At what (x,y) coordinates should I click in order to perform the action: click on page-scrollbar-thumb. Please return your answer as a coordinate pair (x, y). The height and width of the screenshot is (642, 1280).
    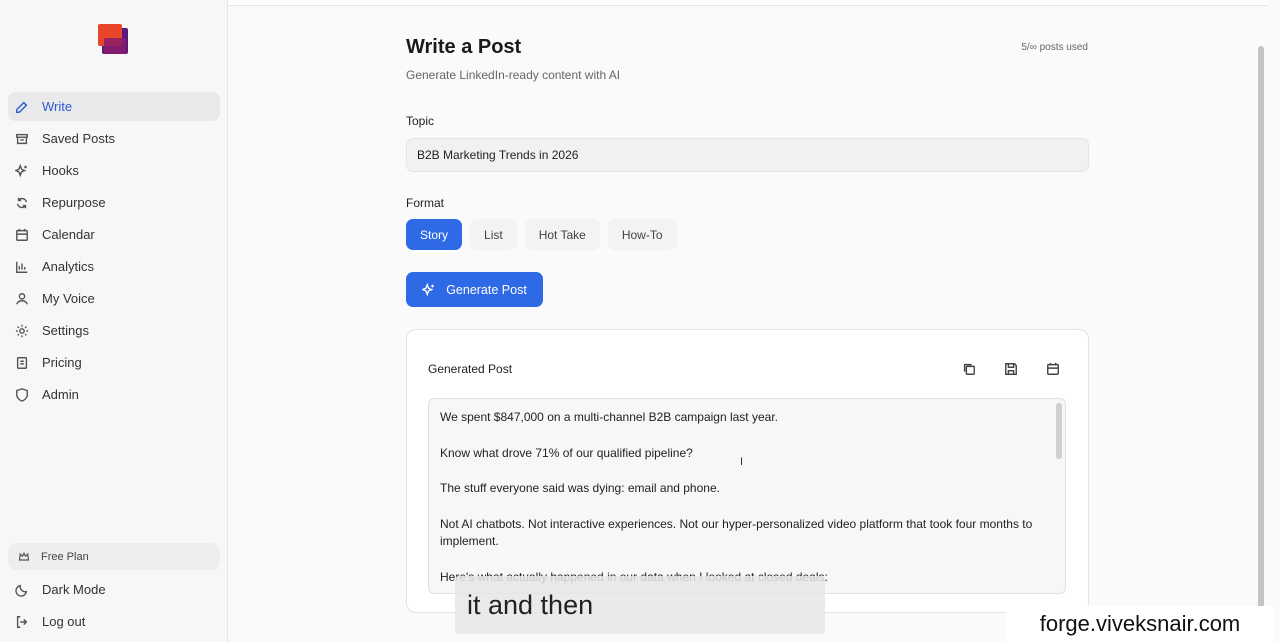
    Looking at the image, I should click on (1261, 344).